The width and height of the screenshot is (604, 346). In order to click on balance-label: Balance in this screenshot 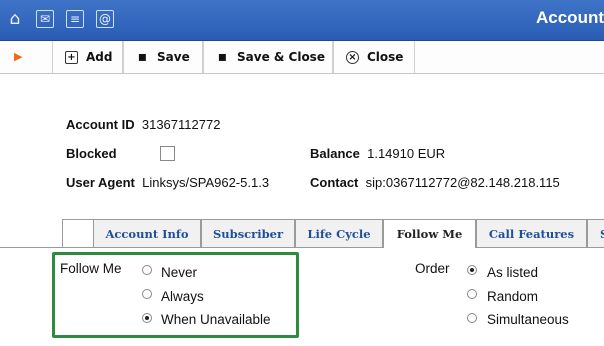, I will do `click(335, 153)`.